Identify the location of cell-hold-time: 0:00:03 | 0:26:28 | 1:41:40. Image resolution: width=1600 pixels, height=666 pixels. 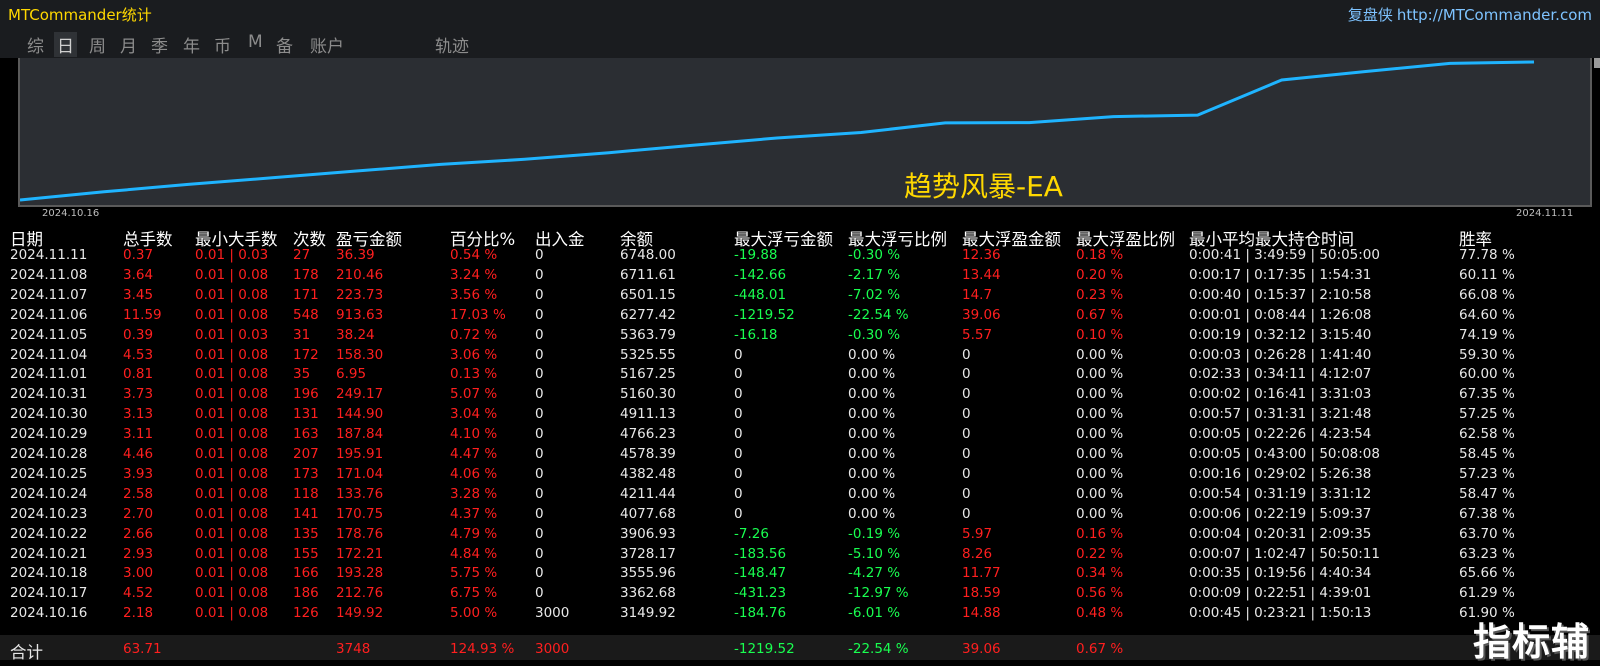
(1280, 355).